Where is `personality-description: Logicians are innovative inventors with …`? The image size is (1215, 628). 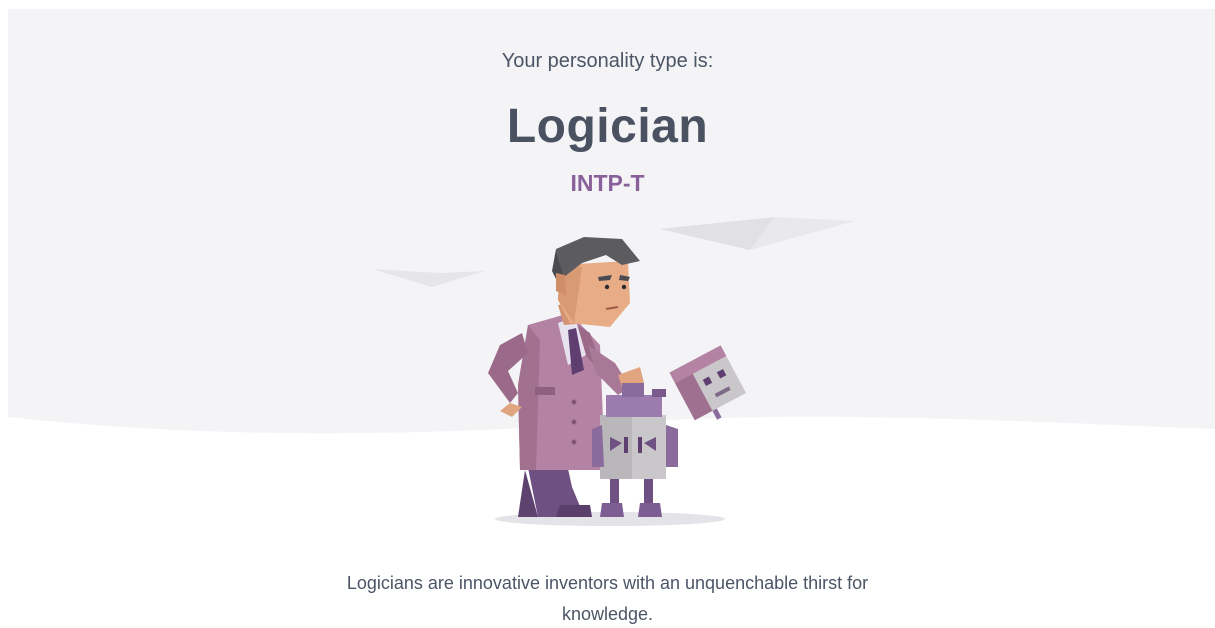 personality-description: Logicians are innovative inventors with … is located at coordinates (607, 598).